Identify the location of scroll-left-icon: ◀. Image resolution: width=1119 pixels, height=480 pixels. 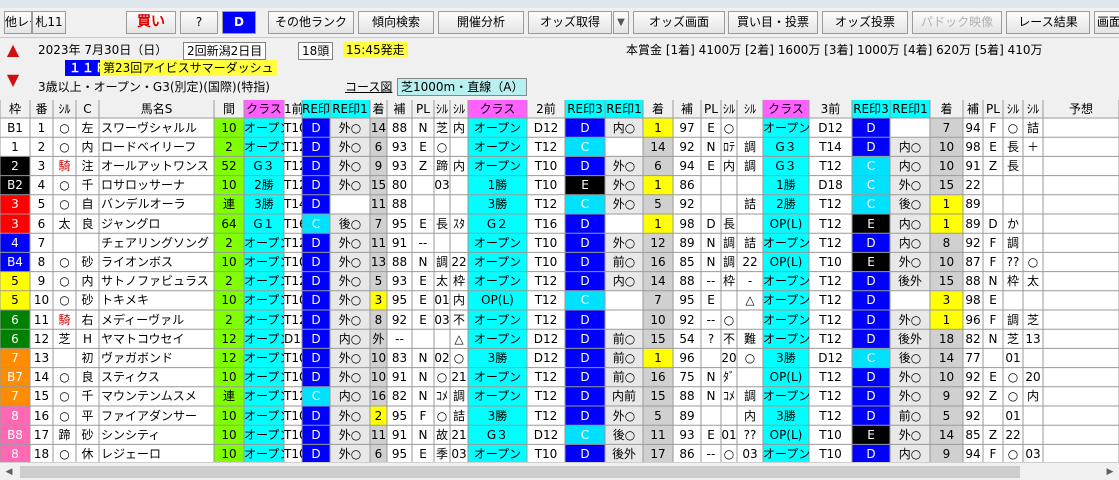
(9, 472).